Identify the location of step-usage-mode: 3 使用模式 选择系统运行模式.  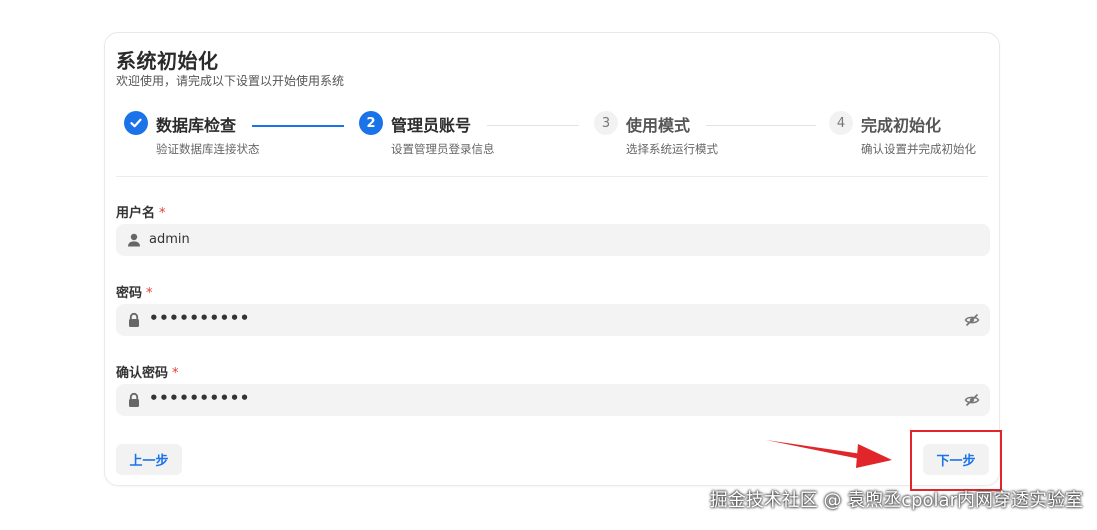
(656, 136).